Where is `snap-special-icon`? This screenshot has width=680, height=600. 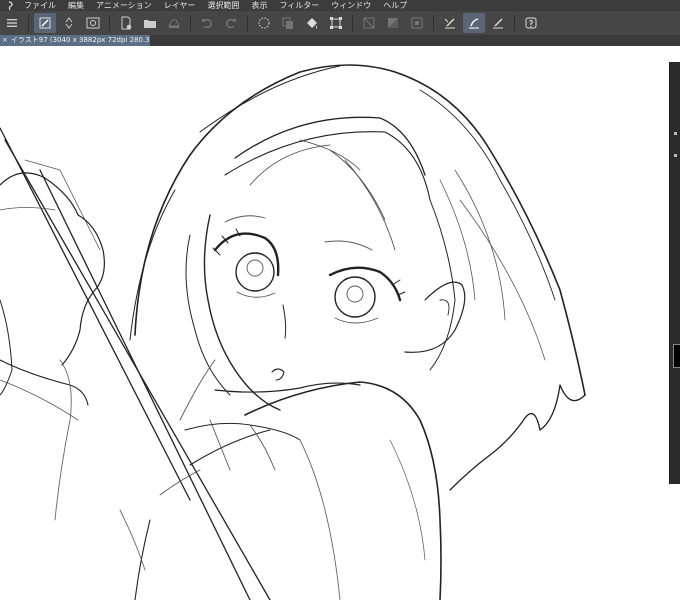 snap-special-icon is located at coordinates (474, 23).